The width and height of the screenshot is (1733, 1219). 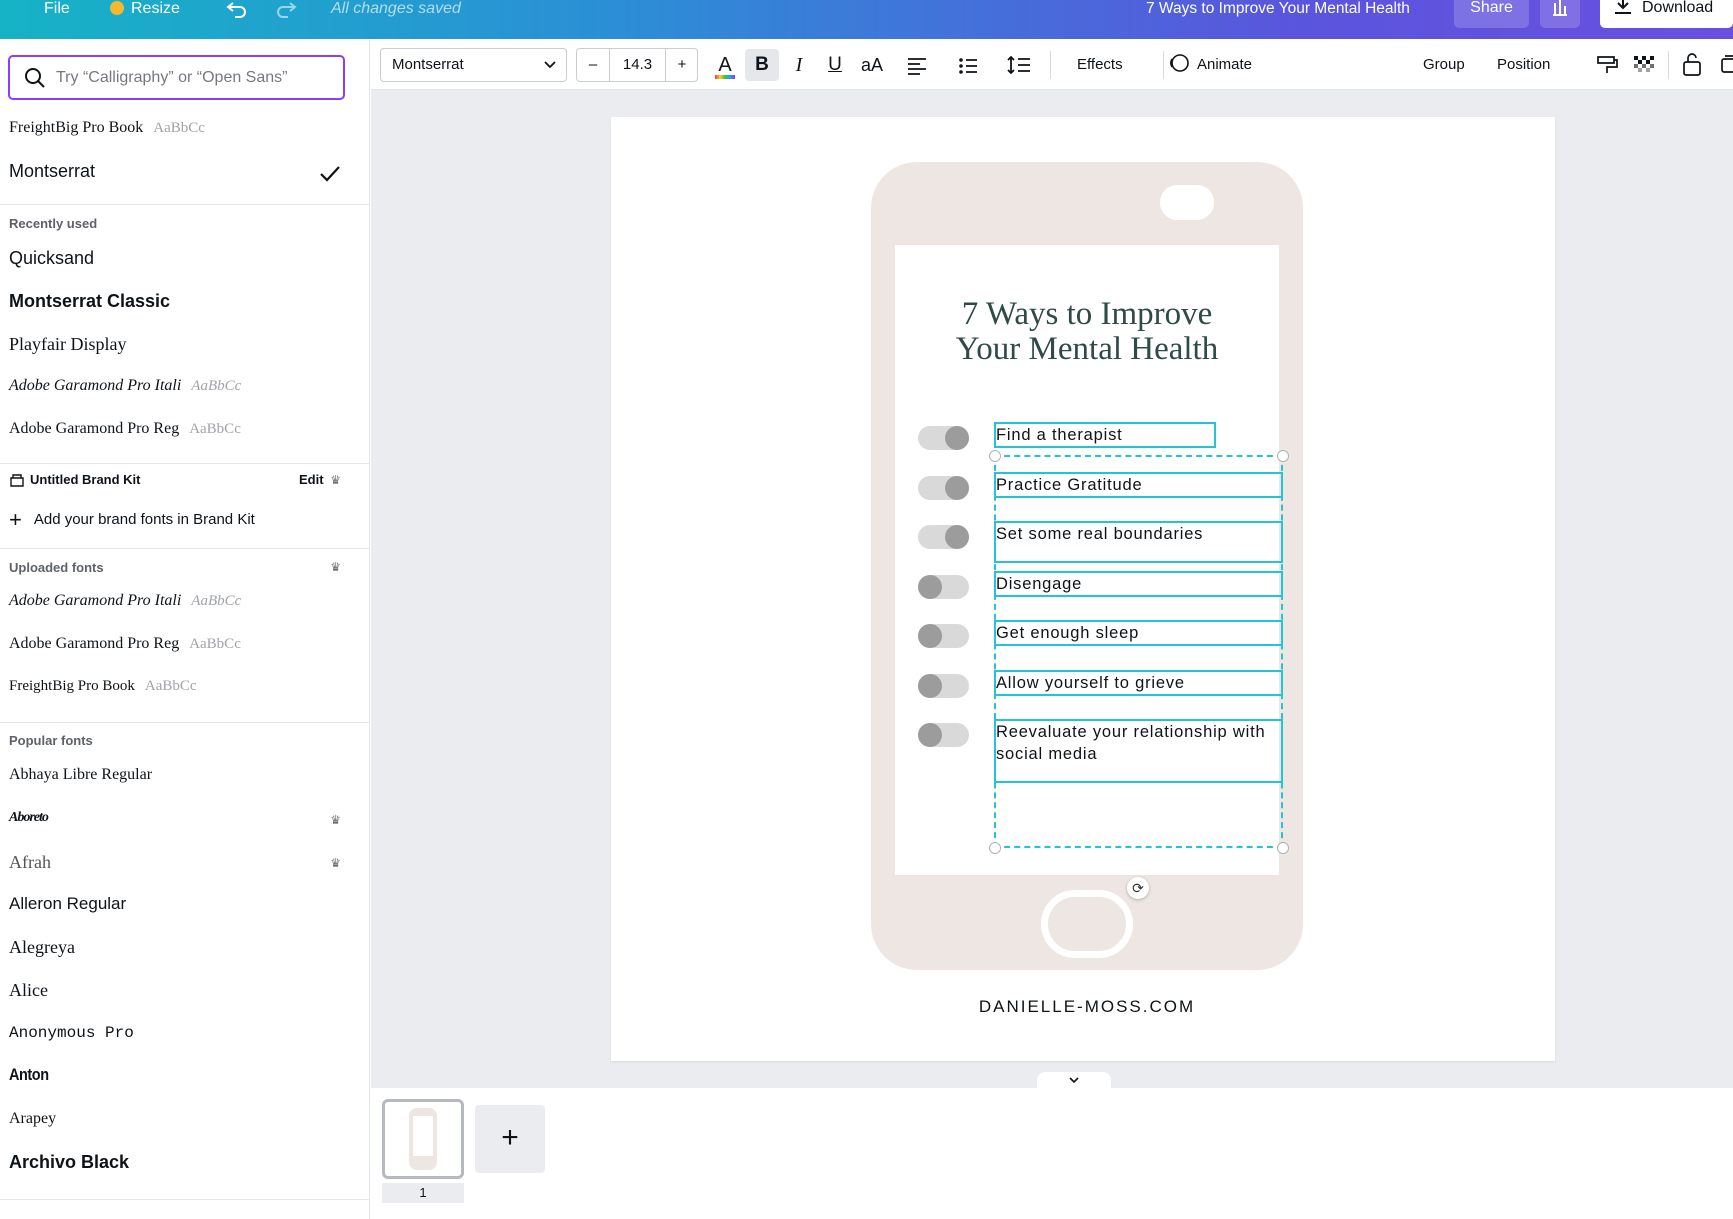 I want to click on line-spacing-icon, so click(x=1018, y=65).